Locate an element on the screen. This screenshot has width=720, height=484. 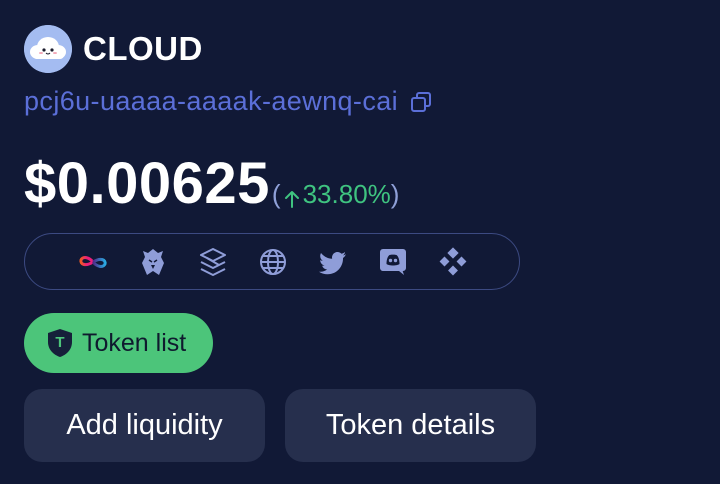
discord-icon is located at coordinates (393, 262).